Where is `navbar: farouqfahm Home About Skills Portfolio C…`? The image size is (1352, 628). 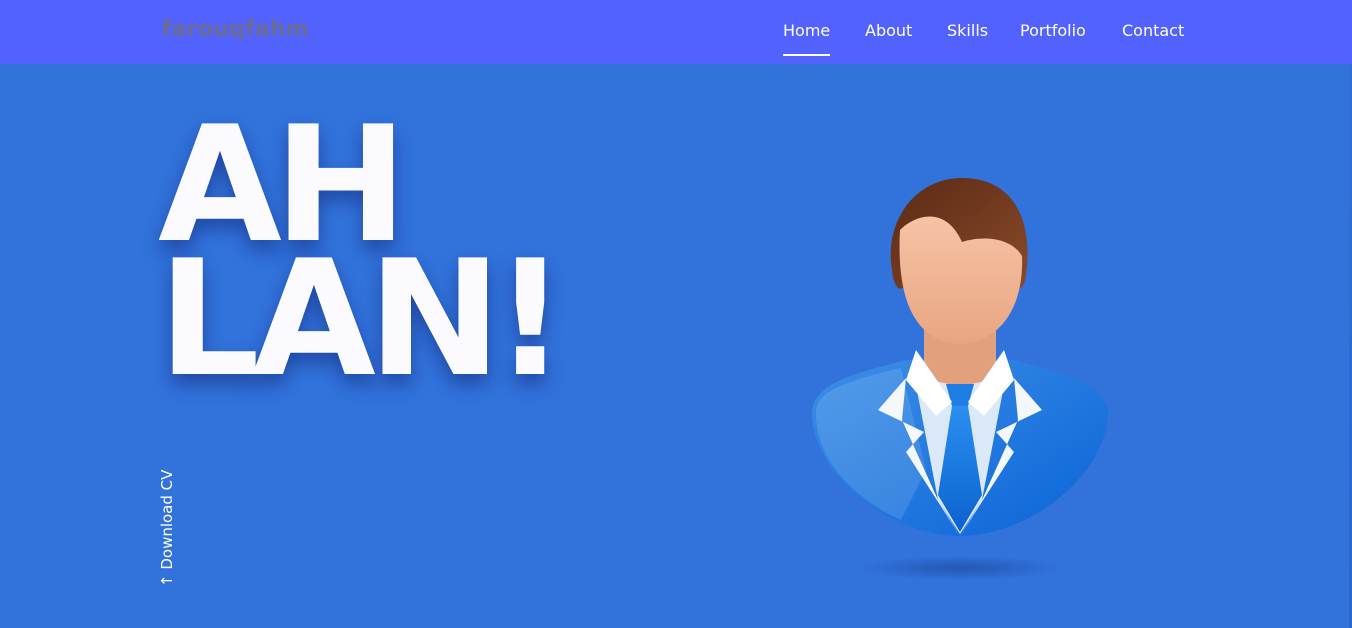
navbar: farouqfahm Home About Skills Portfolio C… is located at coordinates (676, 32).